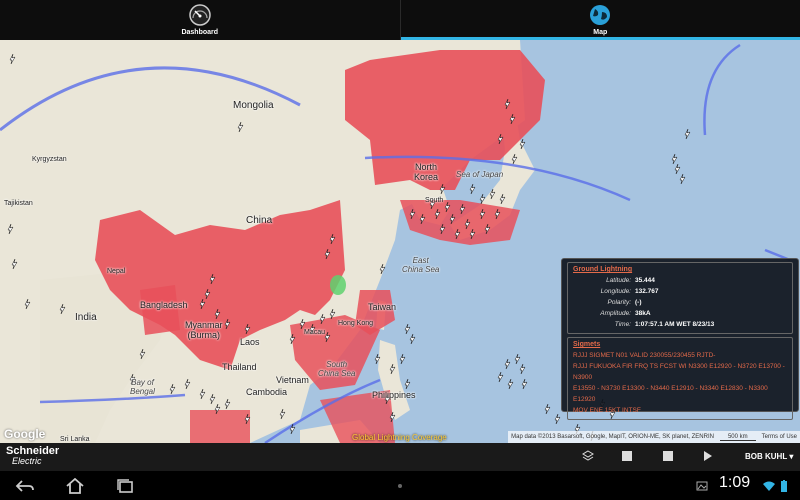  I want to click on ground-row: Latitude: 35.444, so click(680, 280).